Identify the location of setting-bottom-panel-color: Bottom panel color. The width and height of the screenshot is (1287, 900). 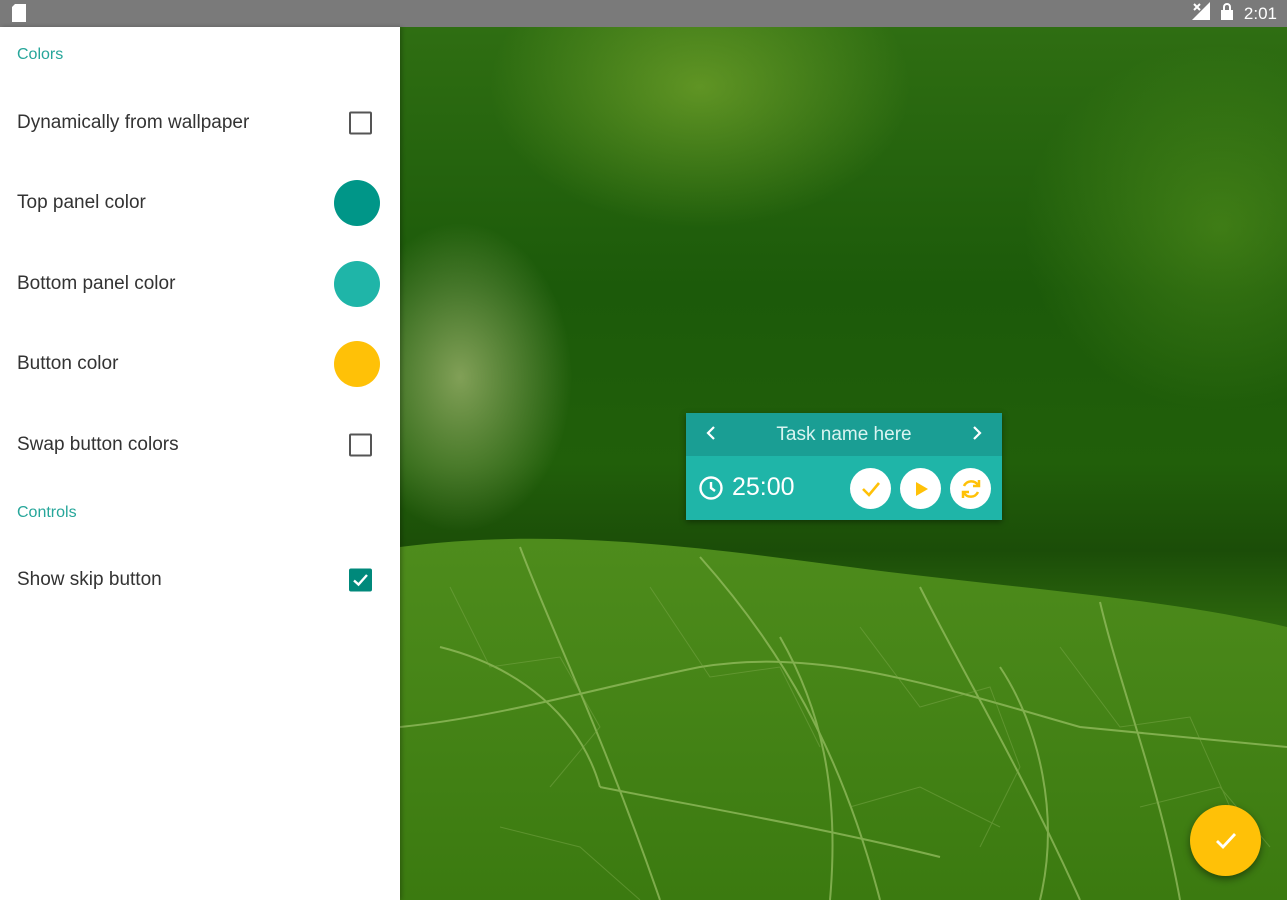
(200, 284).